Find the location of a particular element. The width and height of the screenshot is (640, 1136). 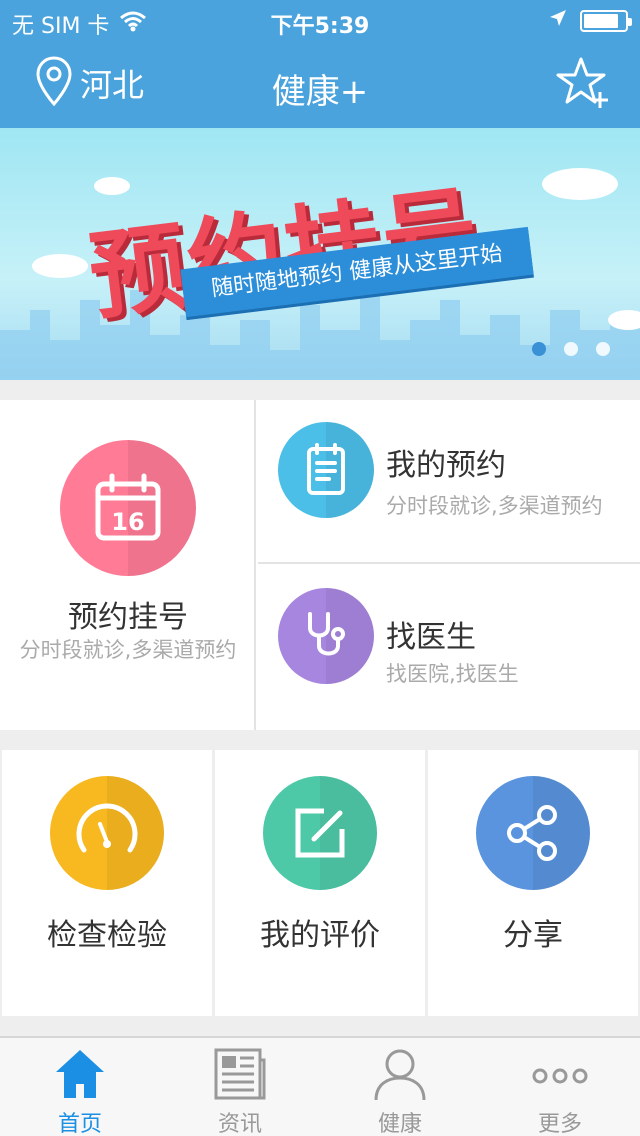

share-label: 分享 is located at coordinates (533, 935).